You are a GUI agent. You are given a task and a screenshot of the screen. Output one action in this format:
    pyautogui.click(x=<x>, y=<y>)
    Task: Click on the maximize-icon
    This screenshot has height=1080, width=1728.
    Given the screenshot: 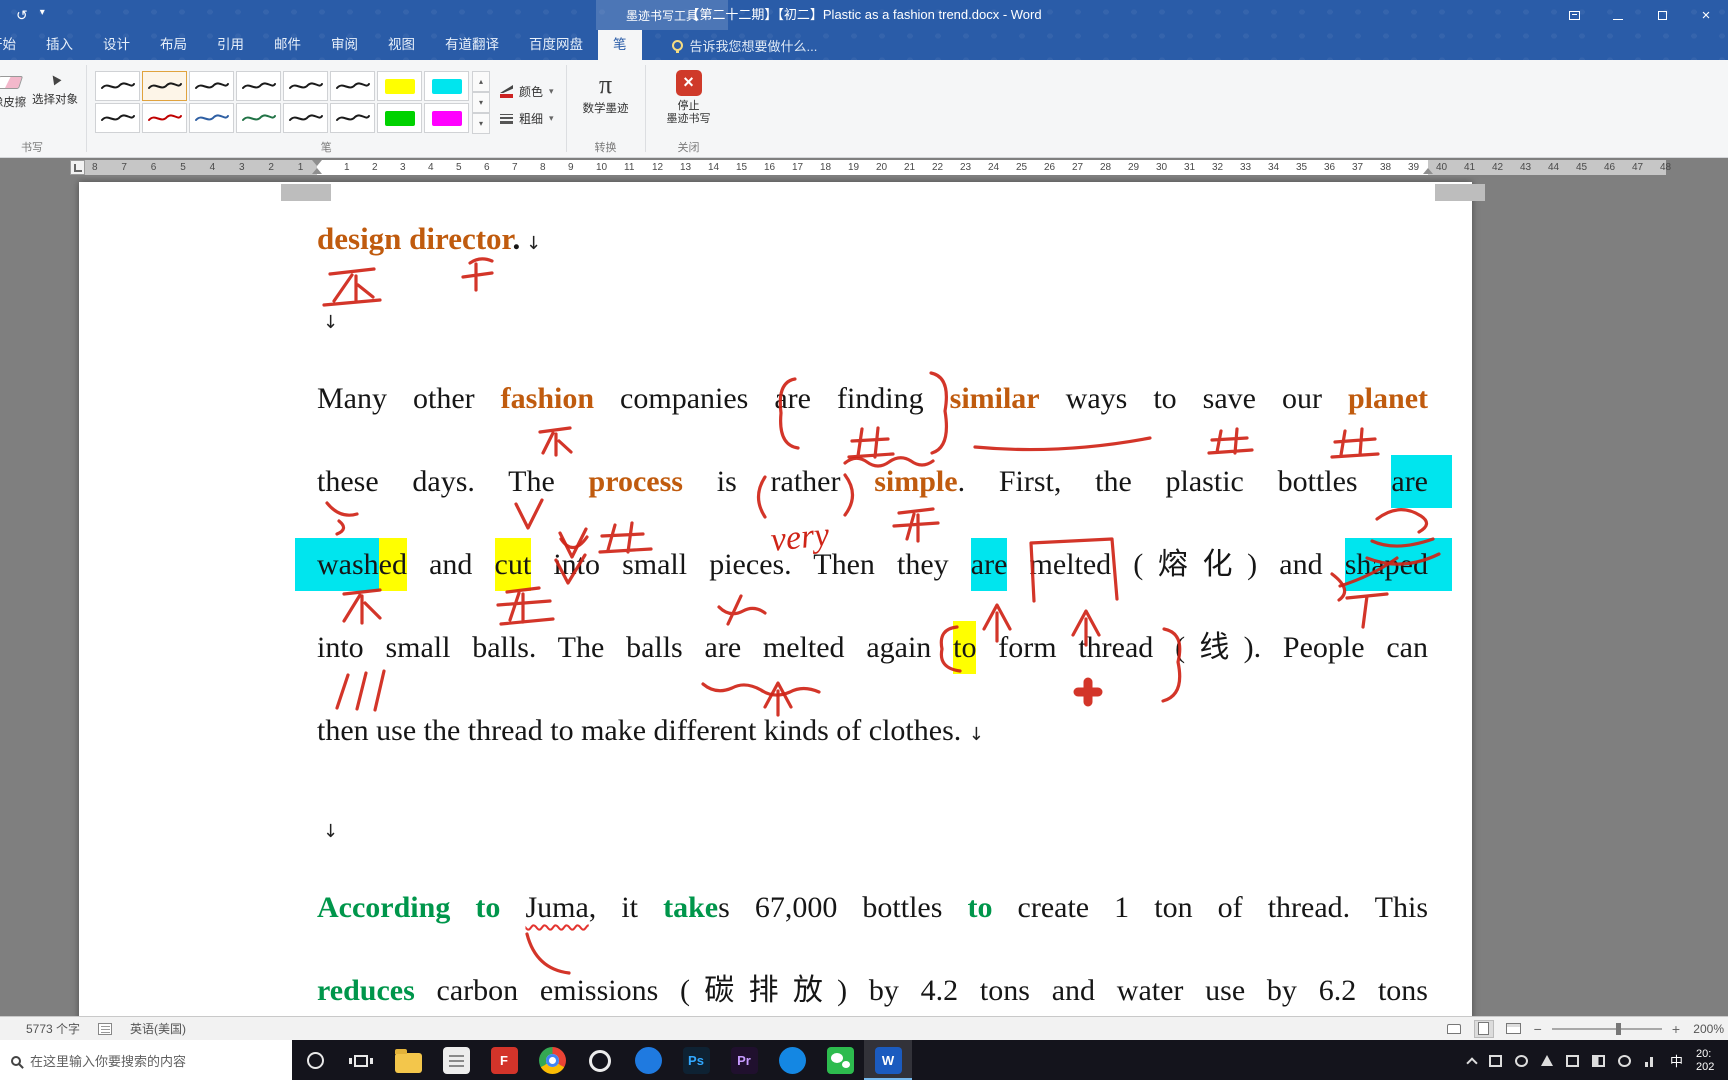 What is the action you would take?
    pyautogui.click(x=1662, y=15)
    